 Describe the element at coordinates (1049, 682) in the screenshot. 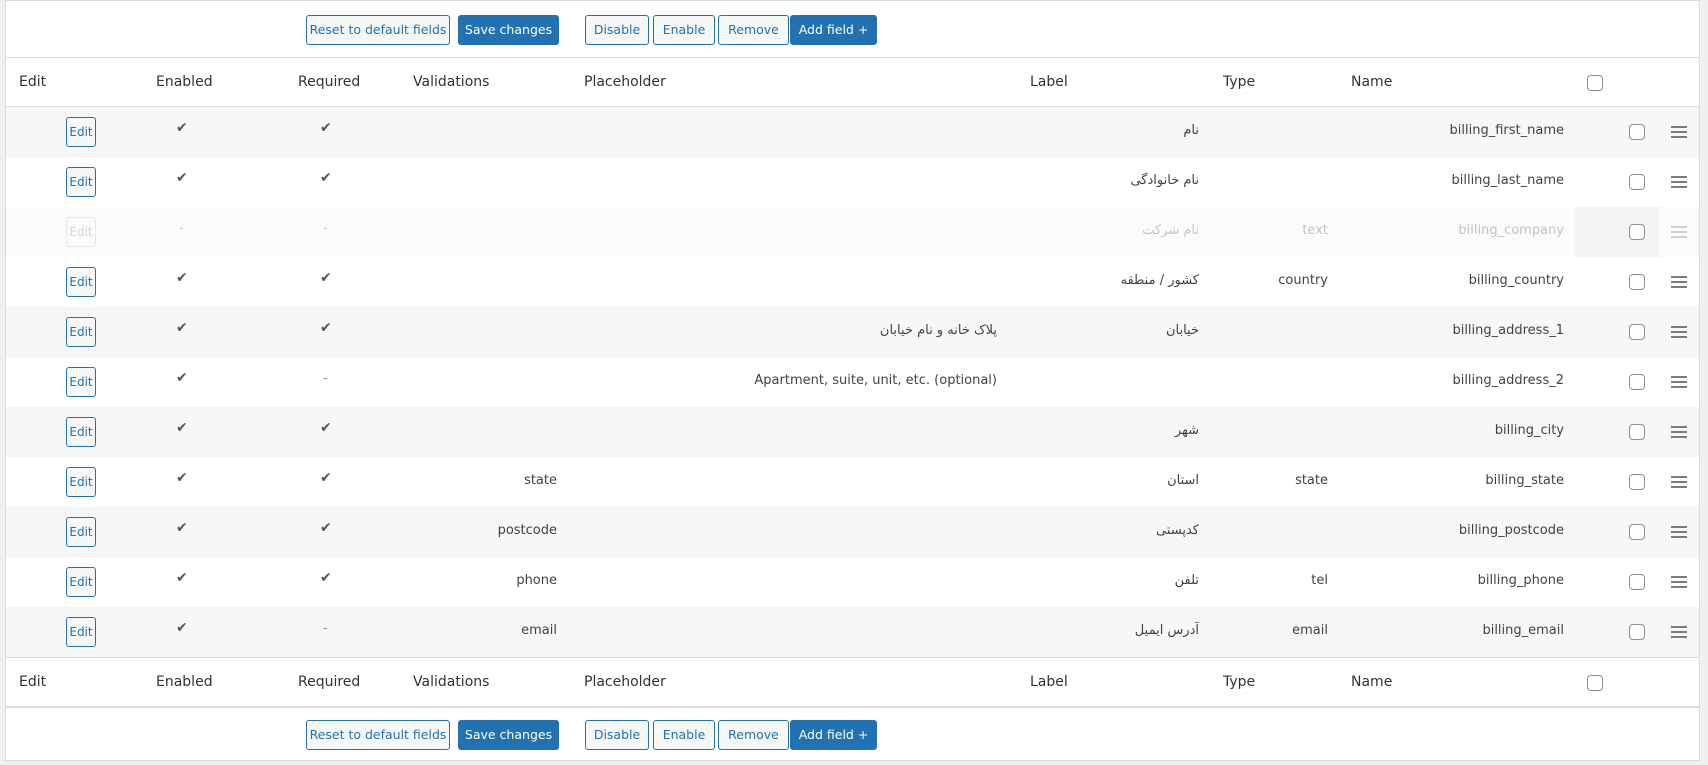

I see `column-header-label: Label` at that location.